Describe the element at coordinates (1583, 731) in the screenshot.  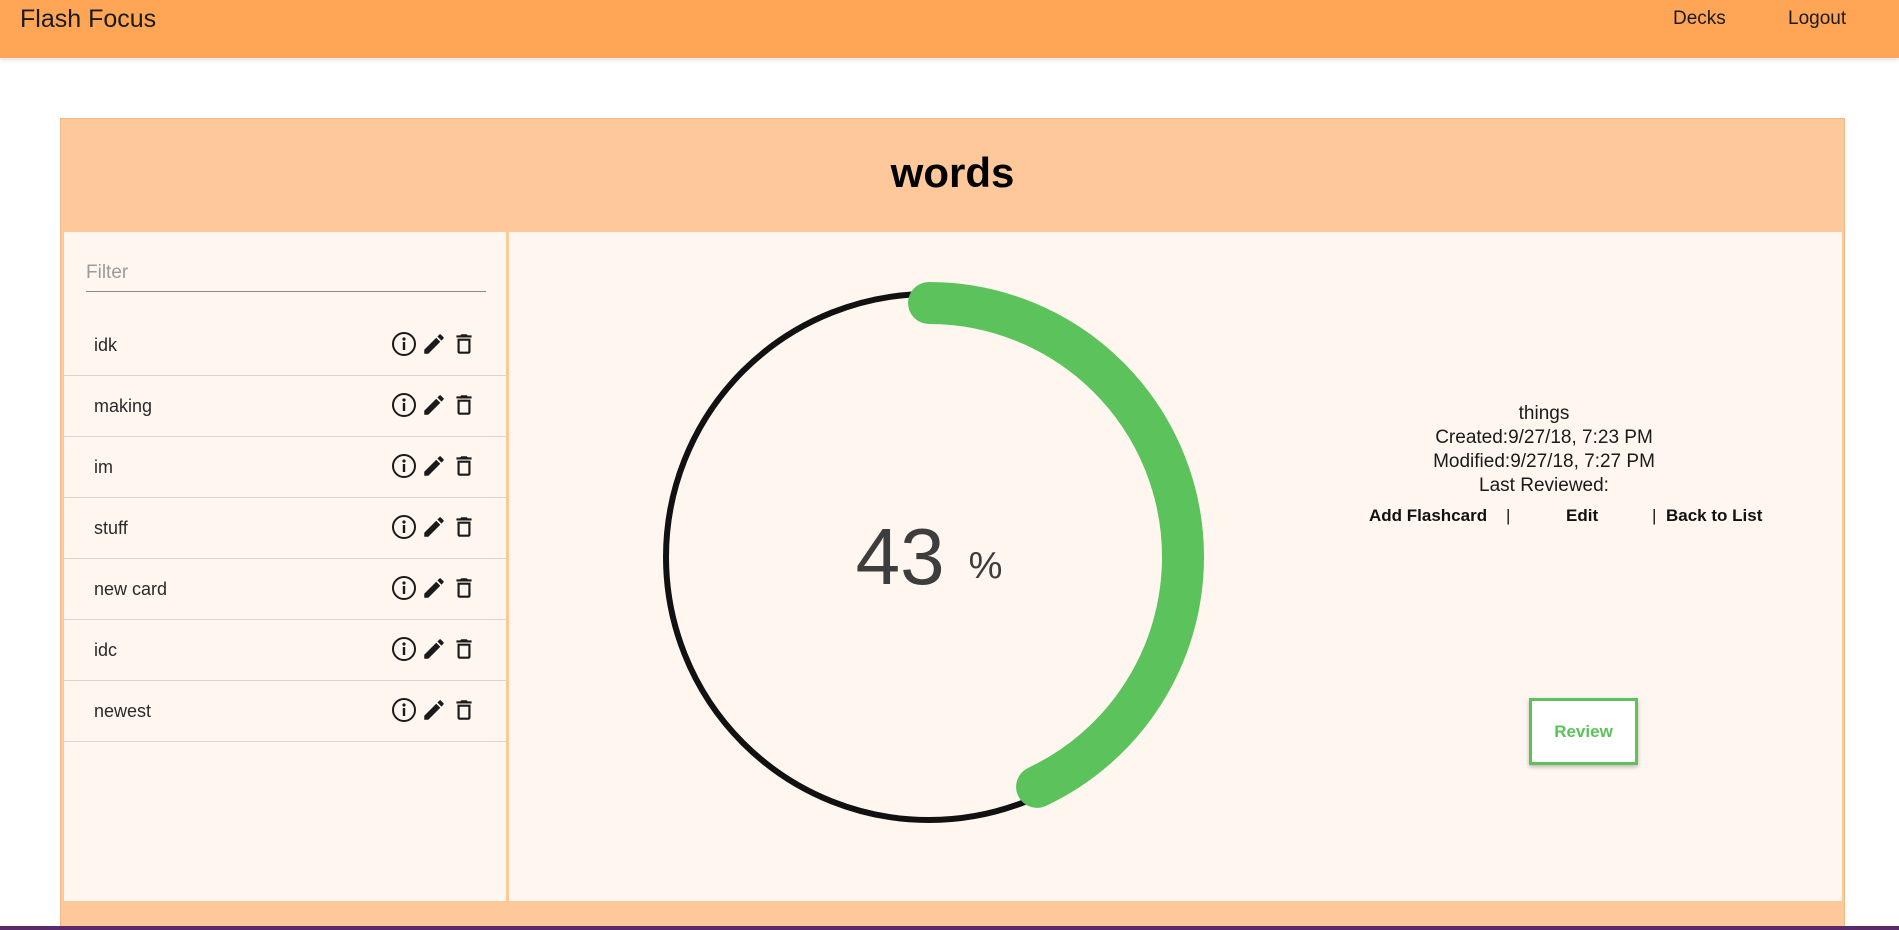
I see `review-button: Review` at that location.